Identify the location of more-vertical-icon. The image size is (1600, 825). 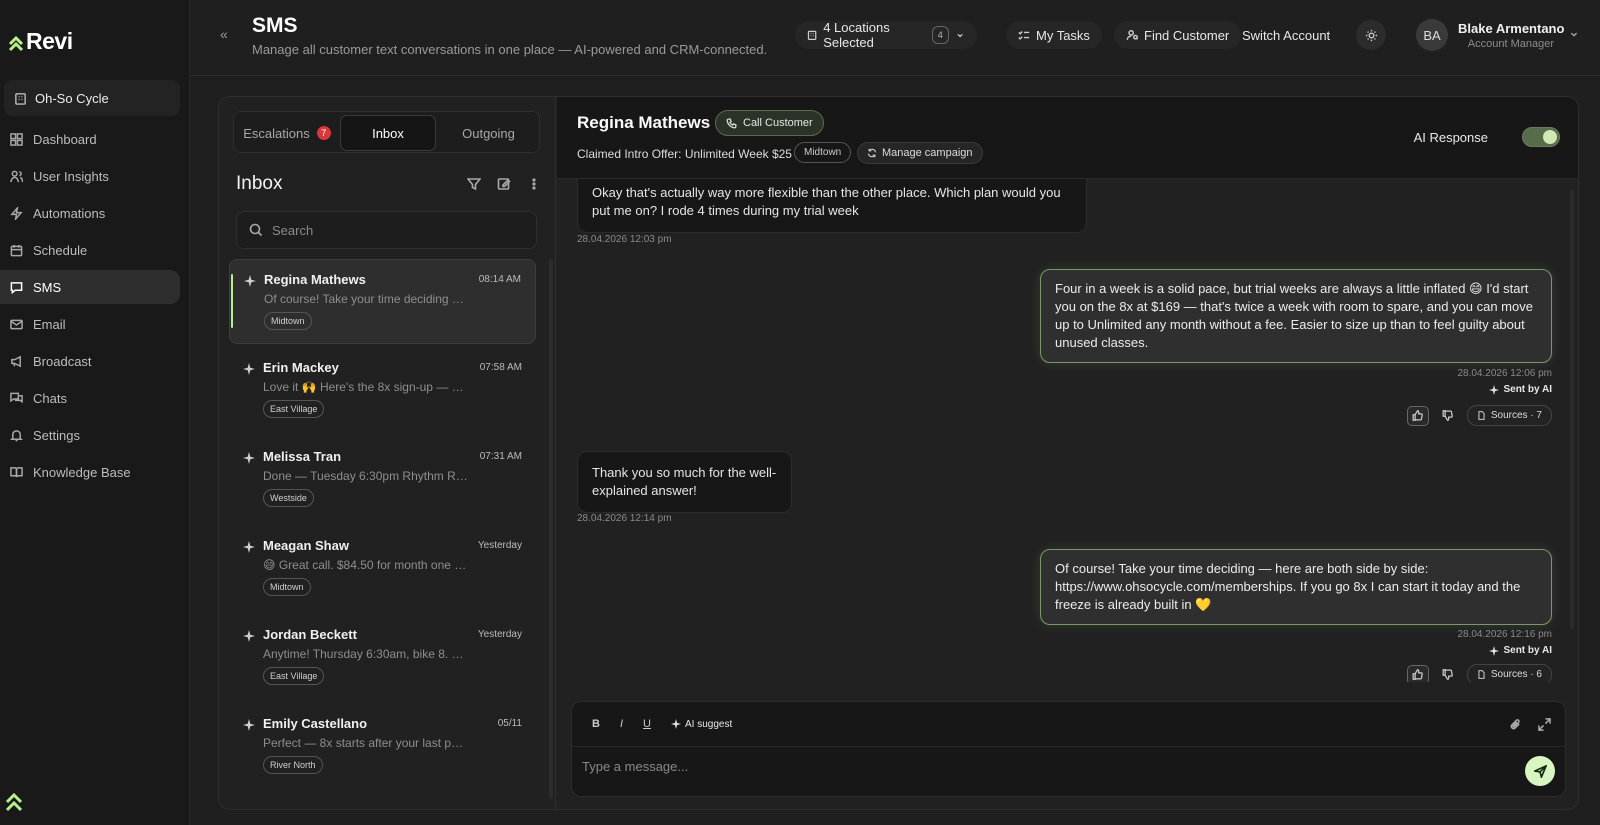
(534, 184).